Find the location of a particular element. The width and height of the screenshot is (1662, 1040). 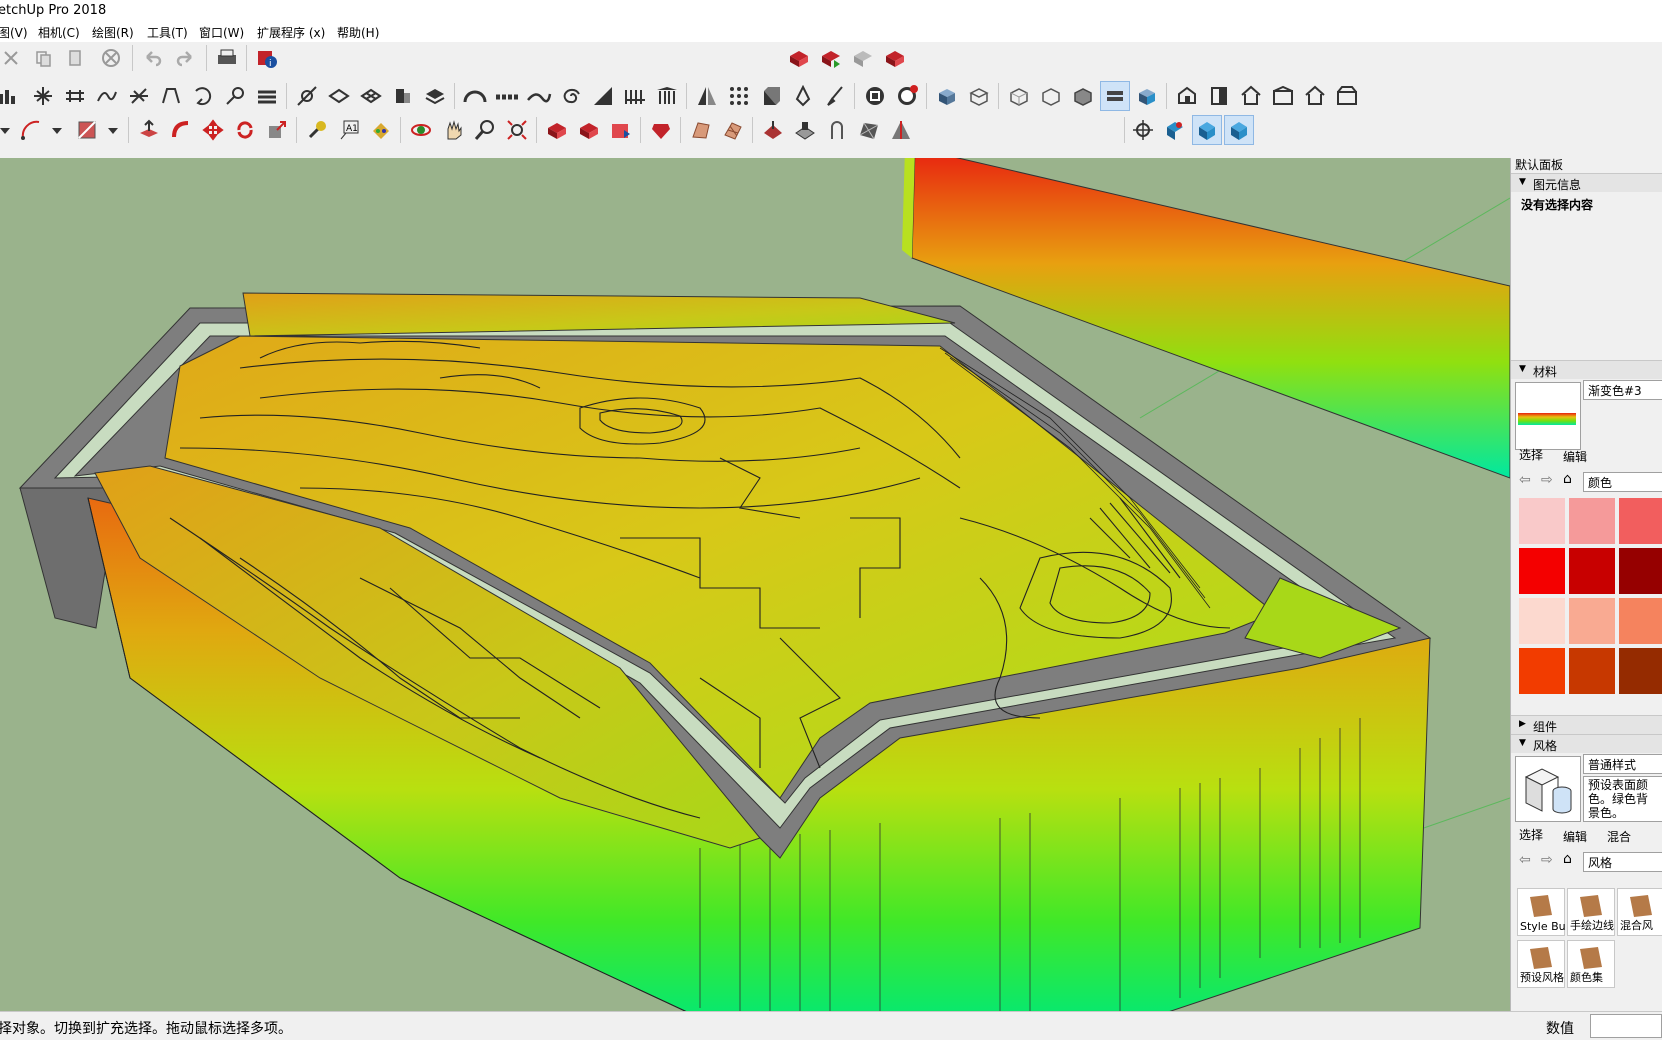

drape-tool-icon is located at coordinates (837, 130).